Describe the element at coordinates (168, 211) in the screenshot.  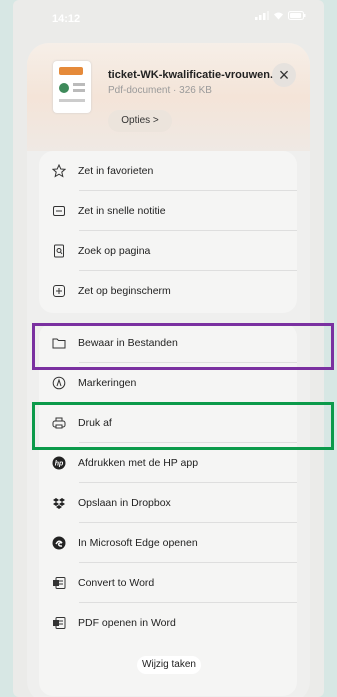
I see `action-quick-note: Zet in snelle notitie` at that location.